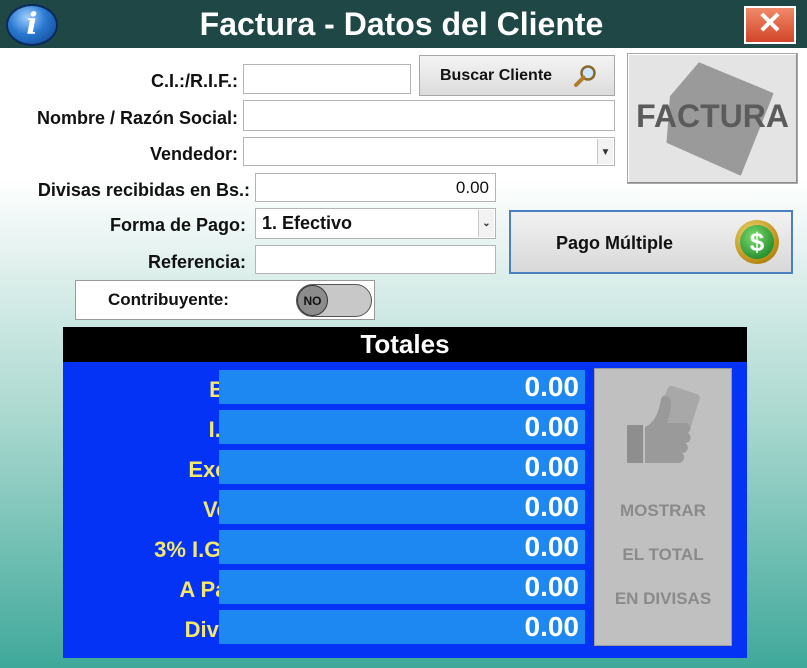 The height and width of the screenshot is (668, 807). What do you see at coordinates (402, 627) in the screenshot?
I see `total-value-divisas: 0.00` at bounding box center [402, 627].